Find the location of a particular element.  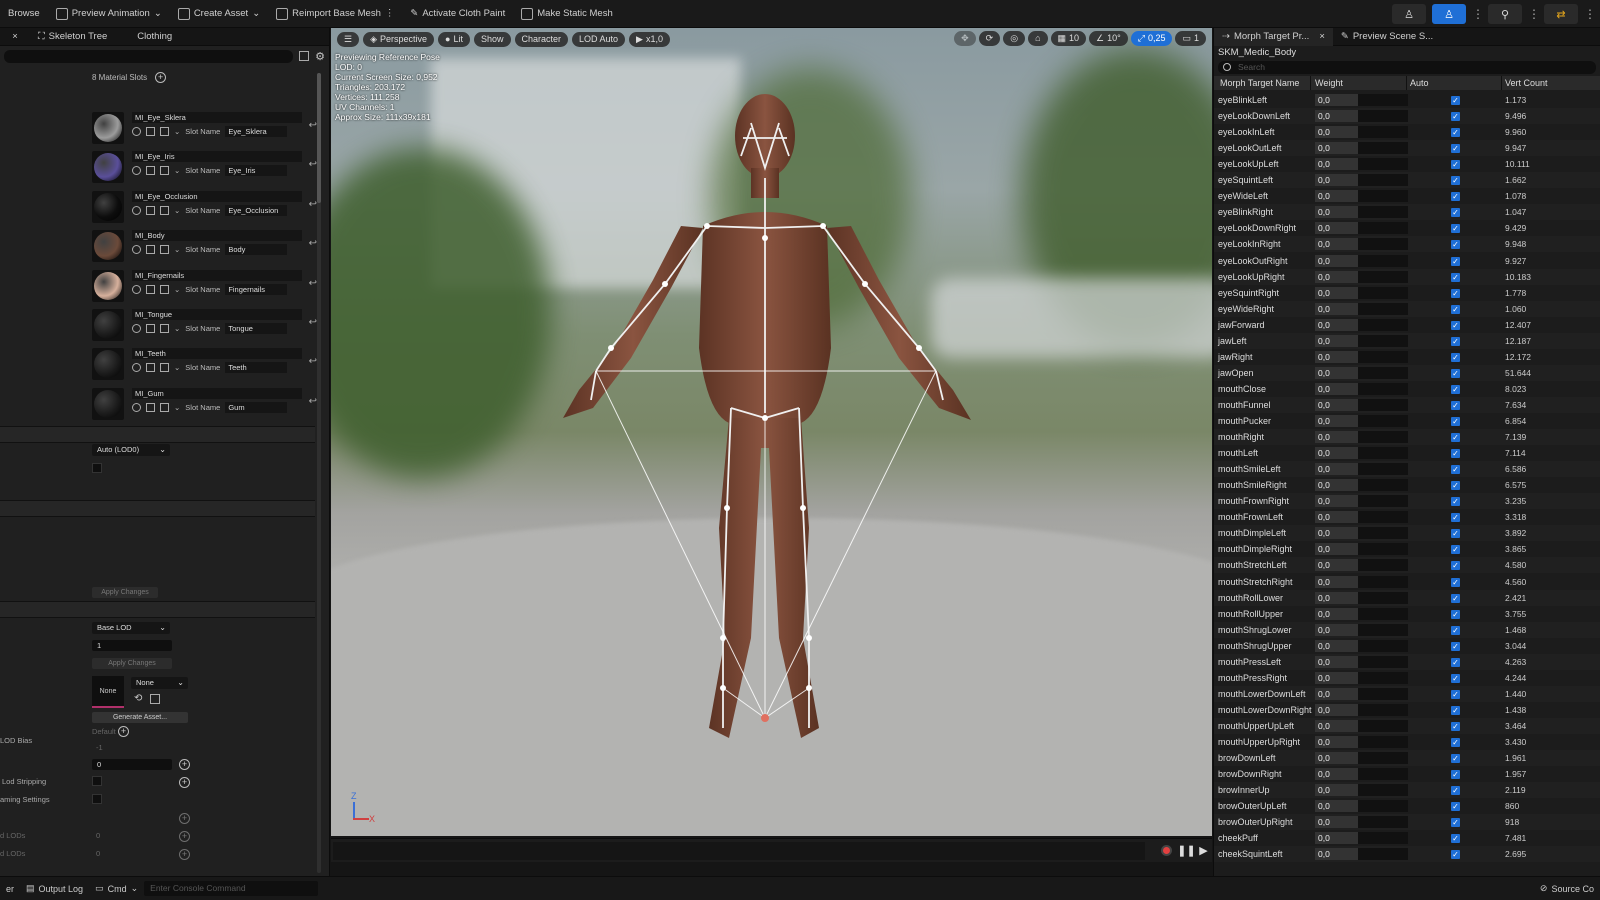

gear-icon: ⚙ is located at coordinates (320, 56).